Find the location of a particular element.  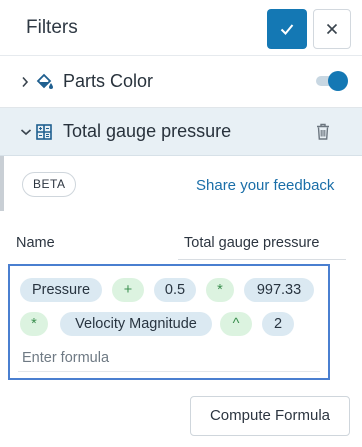

formula-token: 2 is located at coordinates (278, 324).